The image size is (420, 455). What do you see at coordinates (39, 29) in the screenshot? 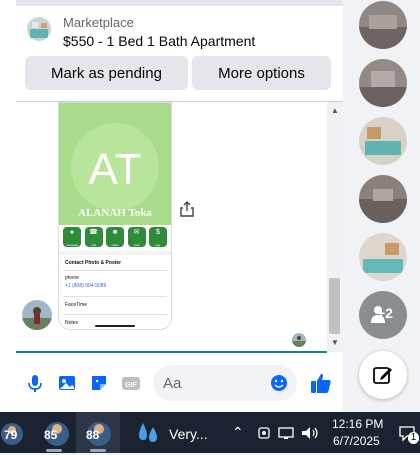
I see `listing-thumbnail` at bounding box center [39, 29].